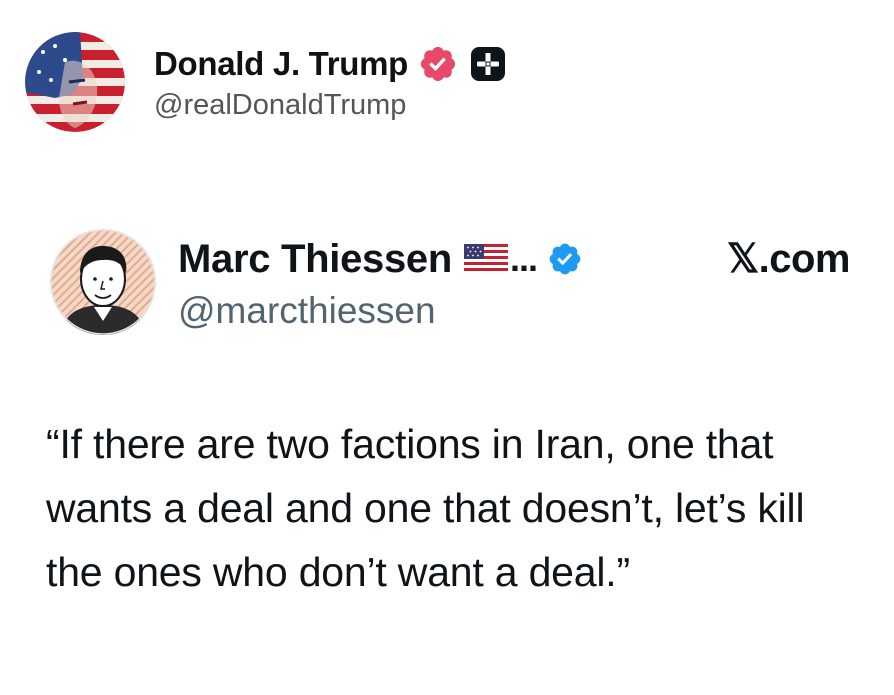 This screenshot has height=695, width=894. What do you see at coordinates (330, 105) in the screenshot?
I see `author-handle: @realDonaldTrump` at bounding box center [330, 105].